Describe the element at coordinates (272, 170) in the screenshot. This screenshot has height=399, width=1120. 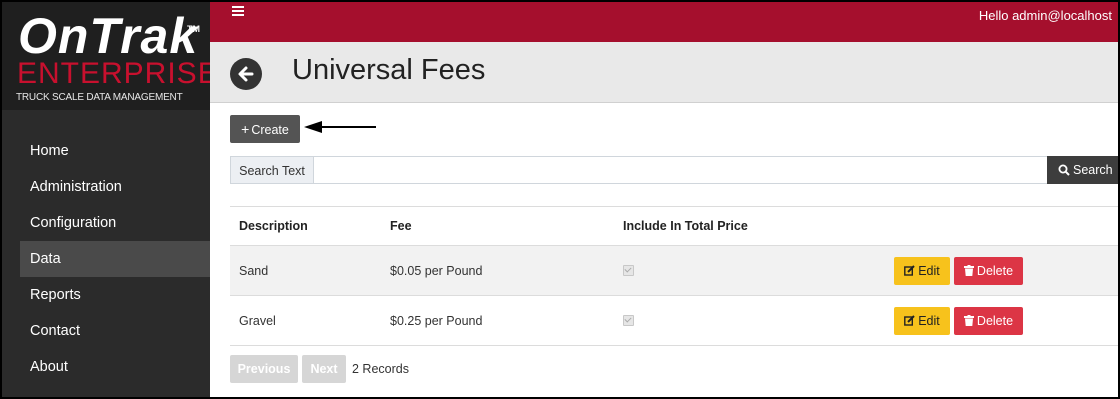
I see `search-label: Search Text` at that location.